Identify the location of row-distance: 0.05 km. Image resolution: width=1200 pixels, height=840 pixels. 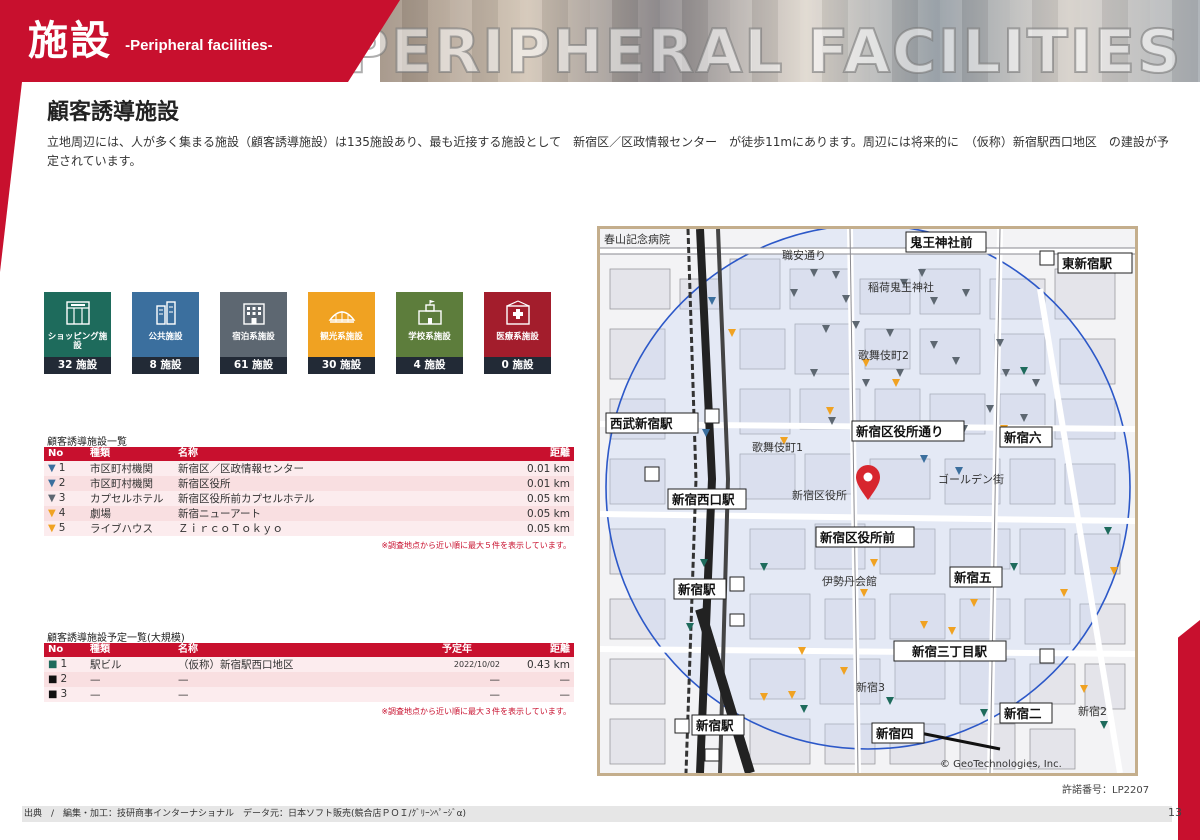
(539, 513).